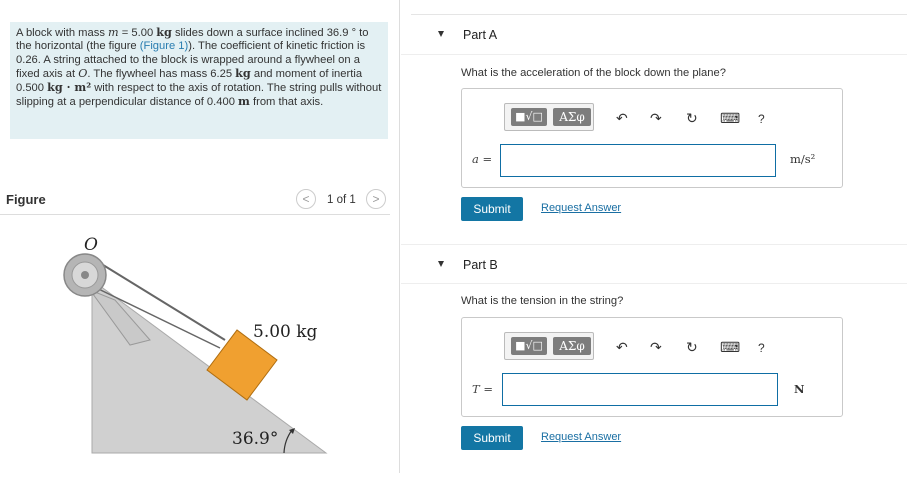 The width and height of the screenshot is (907, 478). Describe the element at coordinates (492, 209) in the screenshot. I see `part-a-submit-button: Submit` at that location.